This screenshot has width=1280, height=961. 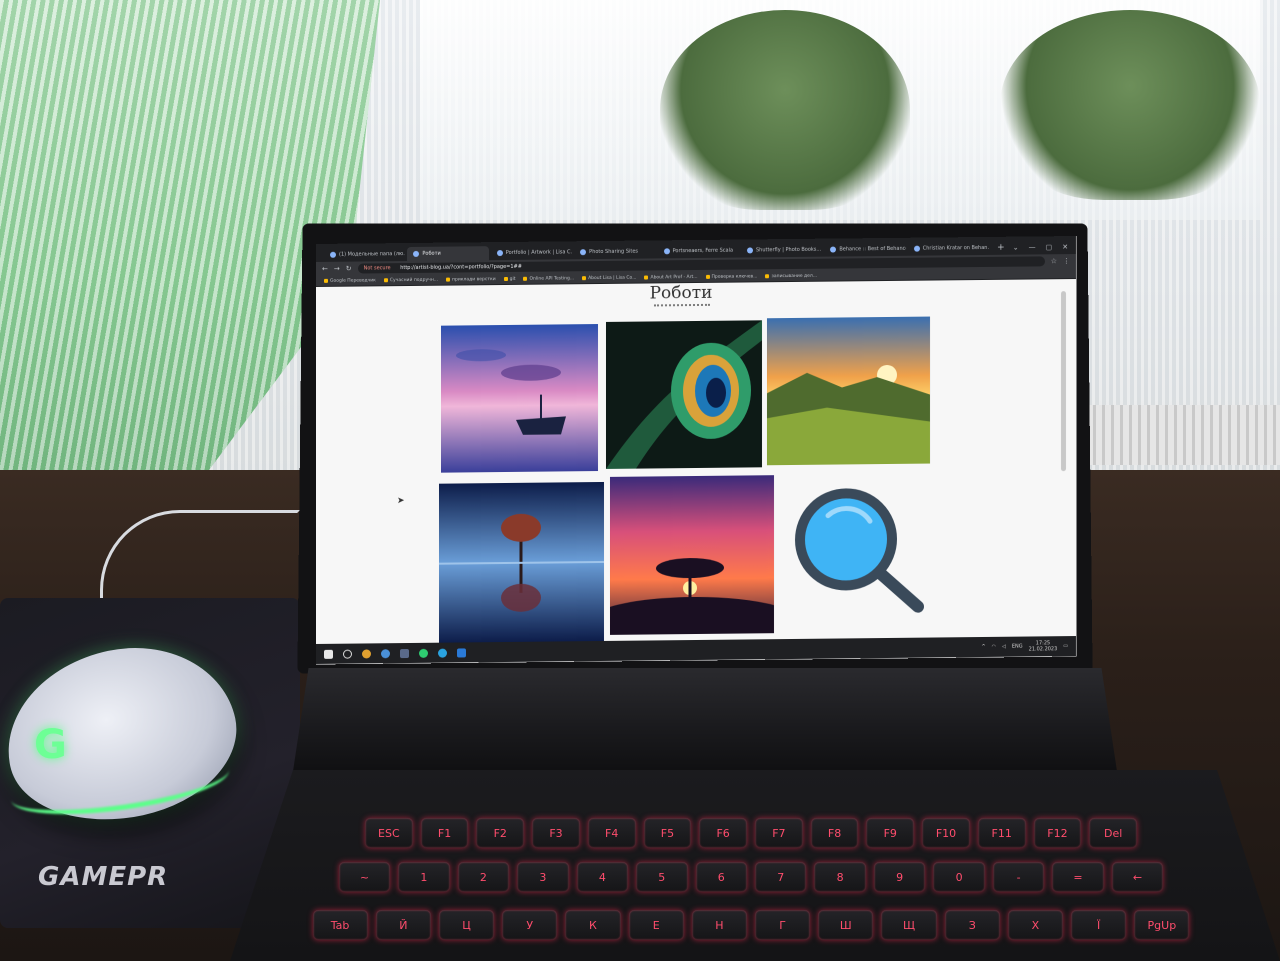 I want to click on steam-icon, so click(x=404, y=653).